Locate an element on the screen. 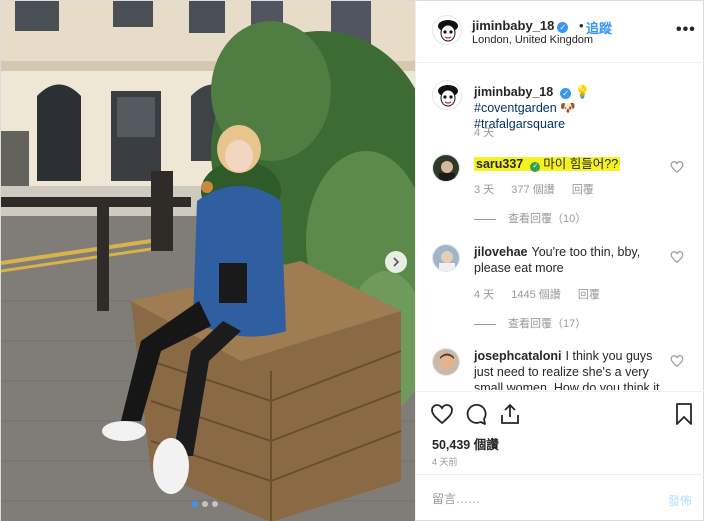 Image resolution: width=704 pixels, height=521 pixels. view-replies-button: 查看回覆（17） is located at coordinates (530, 323).